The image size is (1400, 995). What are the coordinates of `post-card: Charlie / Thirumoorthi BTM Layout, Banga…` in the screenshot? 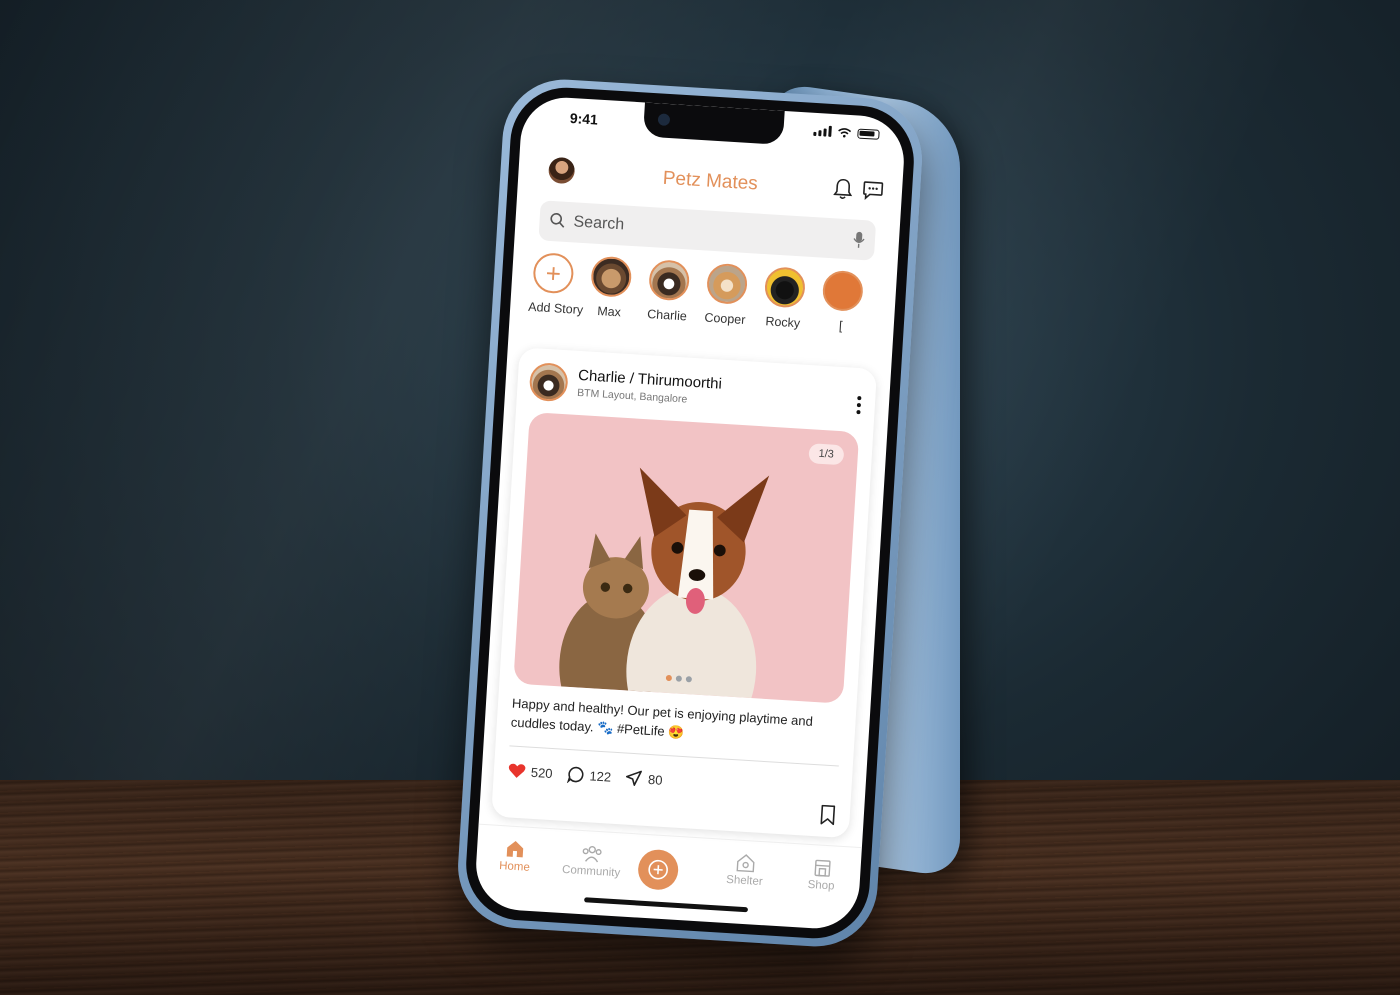 It's located at (684, 593).